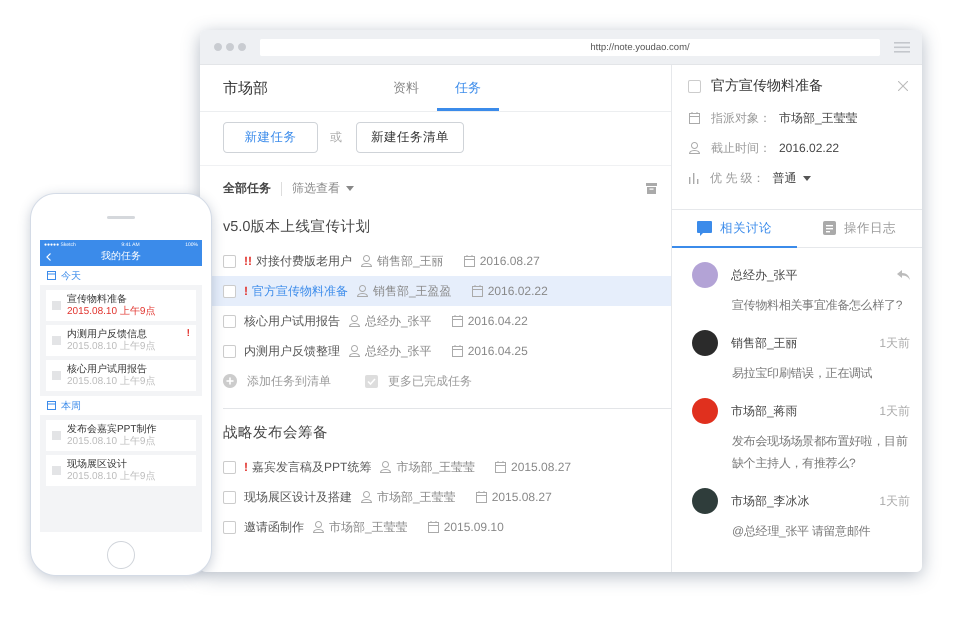 The height and width of the screenshot is (627, 954). I want to click on task-title: 邀请函制作, so click(274, 527).